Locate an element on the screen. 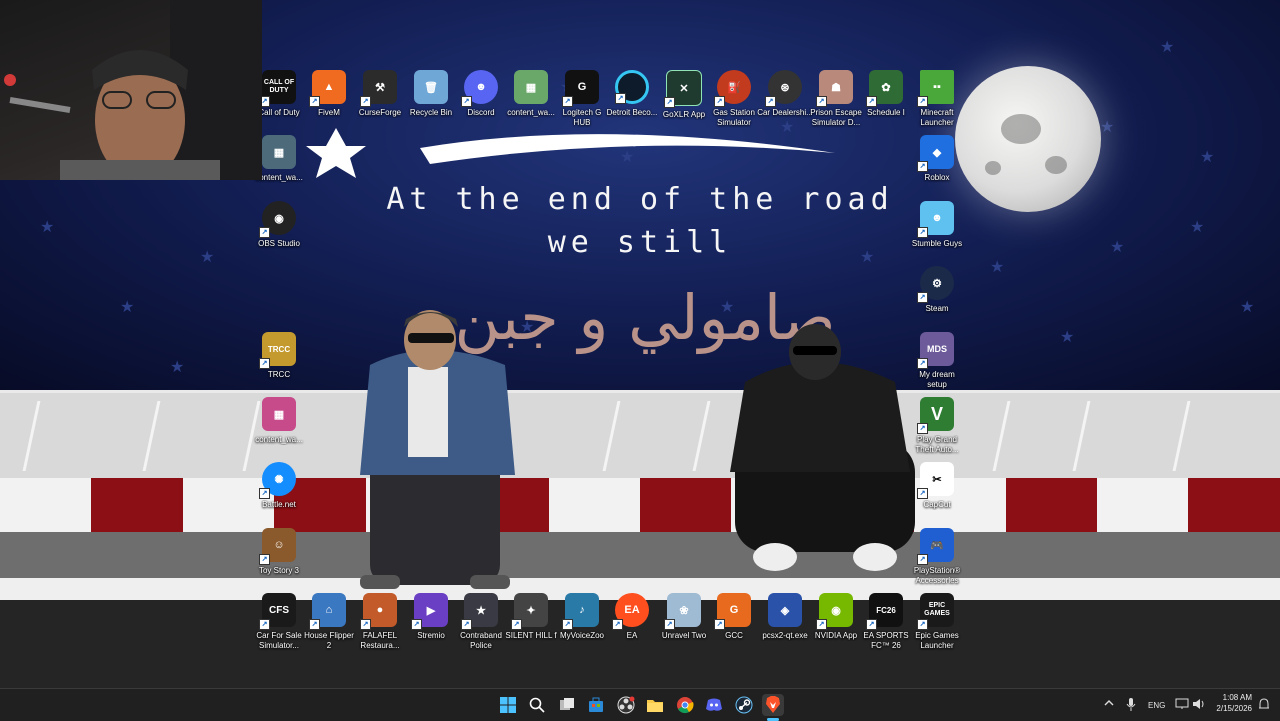 The height and width of the screenshot is (721, 1280). desktop-icon-label: Stremio is located at coordinates (431, 635).